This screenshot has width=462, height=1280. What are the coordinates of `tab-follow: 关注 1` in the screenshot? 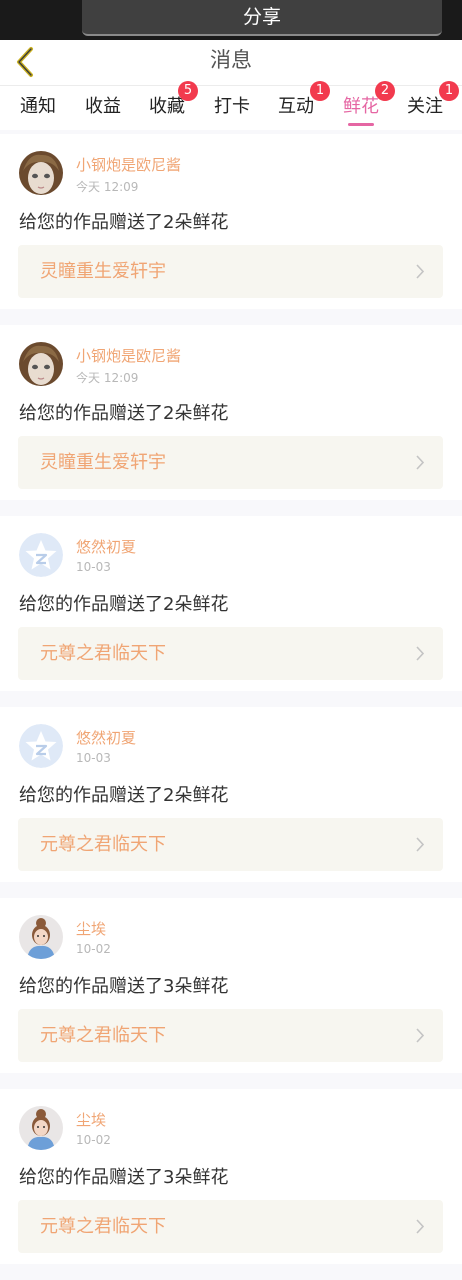 It's located at (432, 105).